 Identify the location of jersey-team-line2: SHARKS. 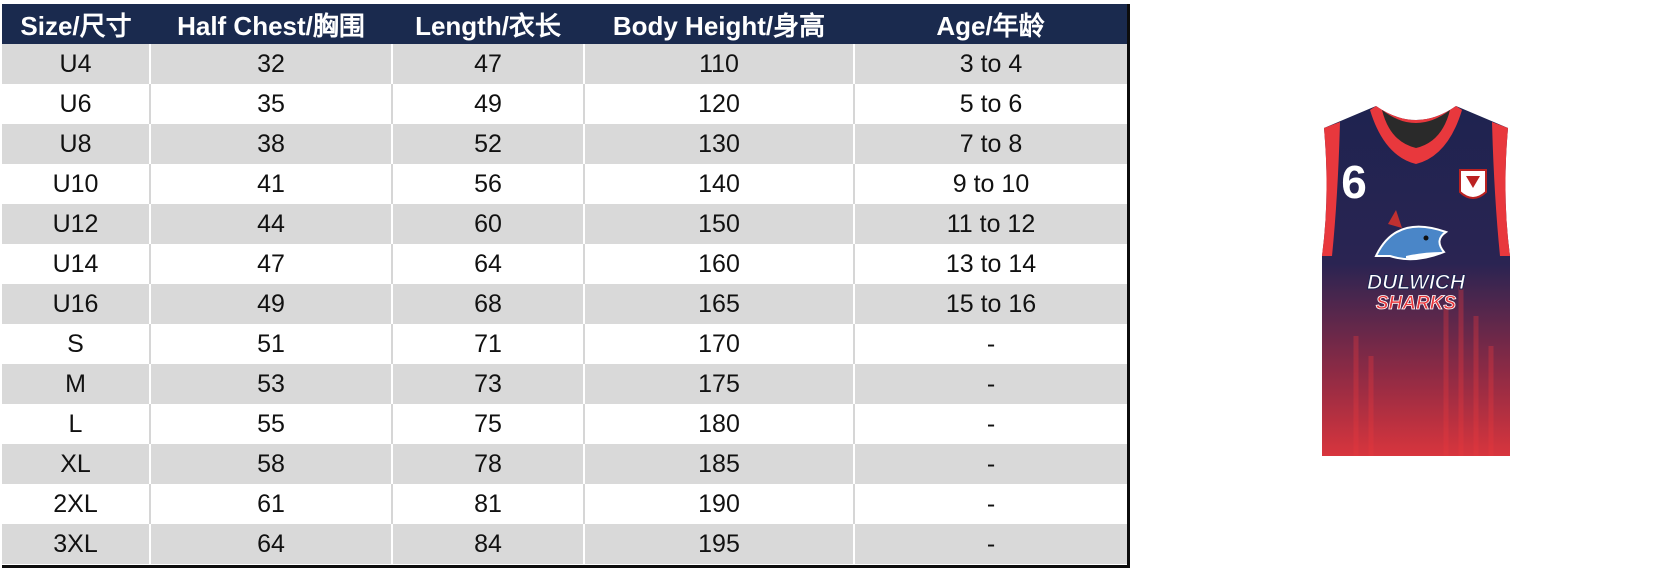
(1416, 303).